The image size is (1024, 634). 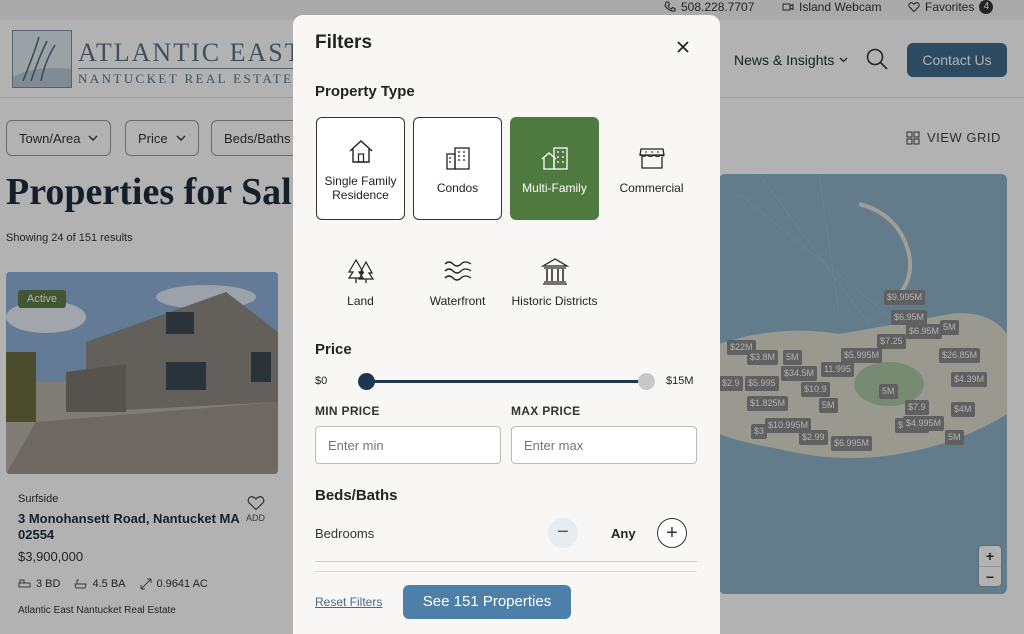 I want to click on type-label: Land, so click(x=360, y=300).